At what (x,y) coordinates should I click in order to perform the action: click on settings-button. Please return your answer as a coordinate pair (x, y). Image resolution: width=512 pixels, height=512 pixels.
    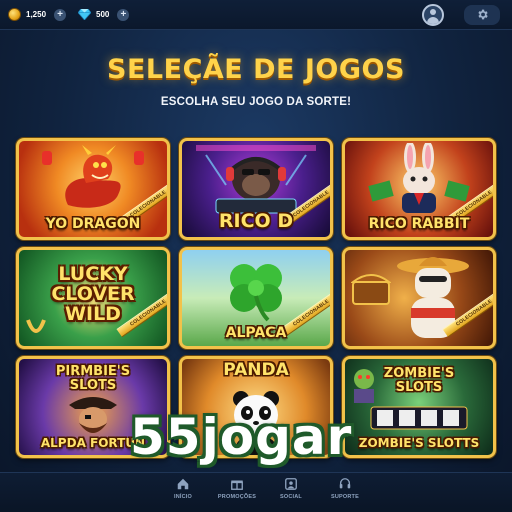
    Looking at the image, I should click on (482, 14).